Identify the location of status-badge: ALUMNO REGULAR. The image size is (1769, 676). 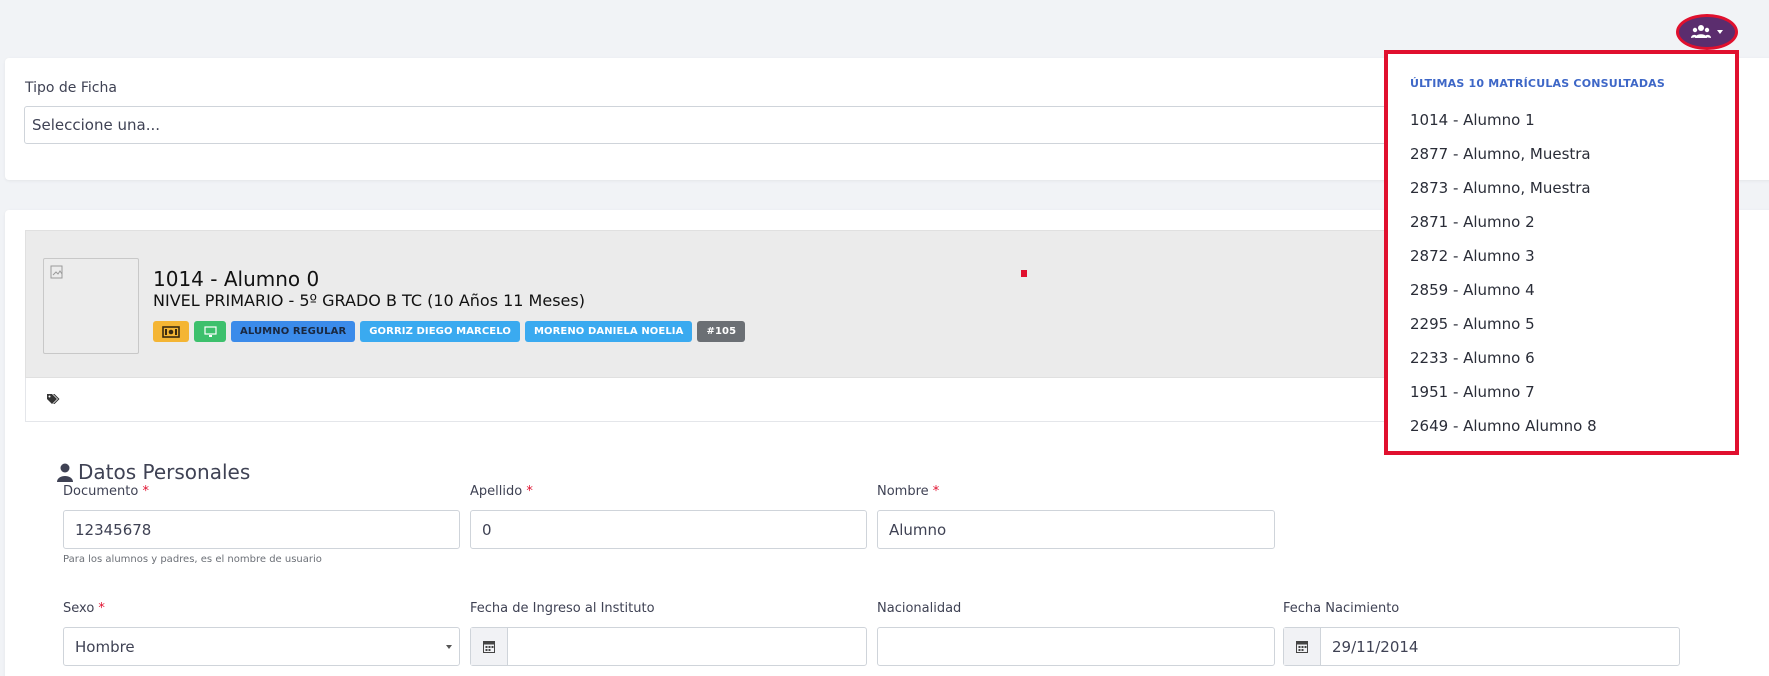
(293, 331).